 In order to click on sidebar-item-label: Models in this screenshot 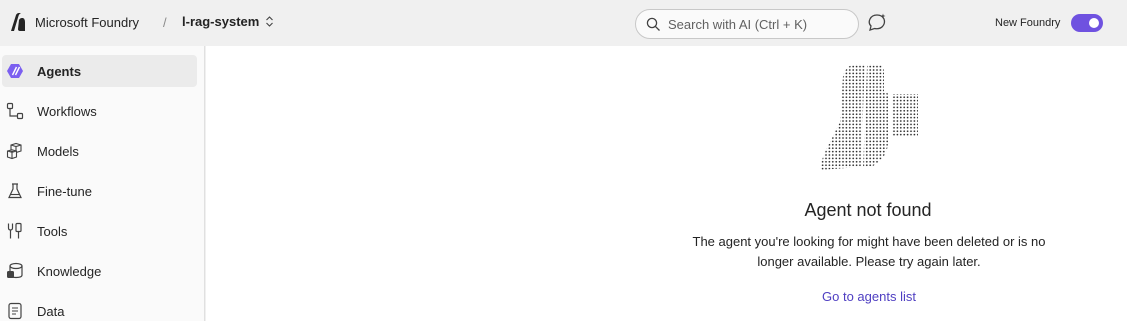, I will do `click(58, 151)`.